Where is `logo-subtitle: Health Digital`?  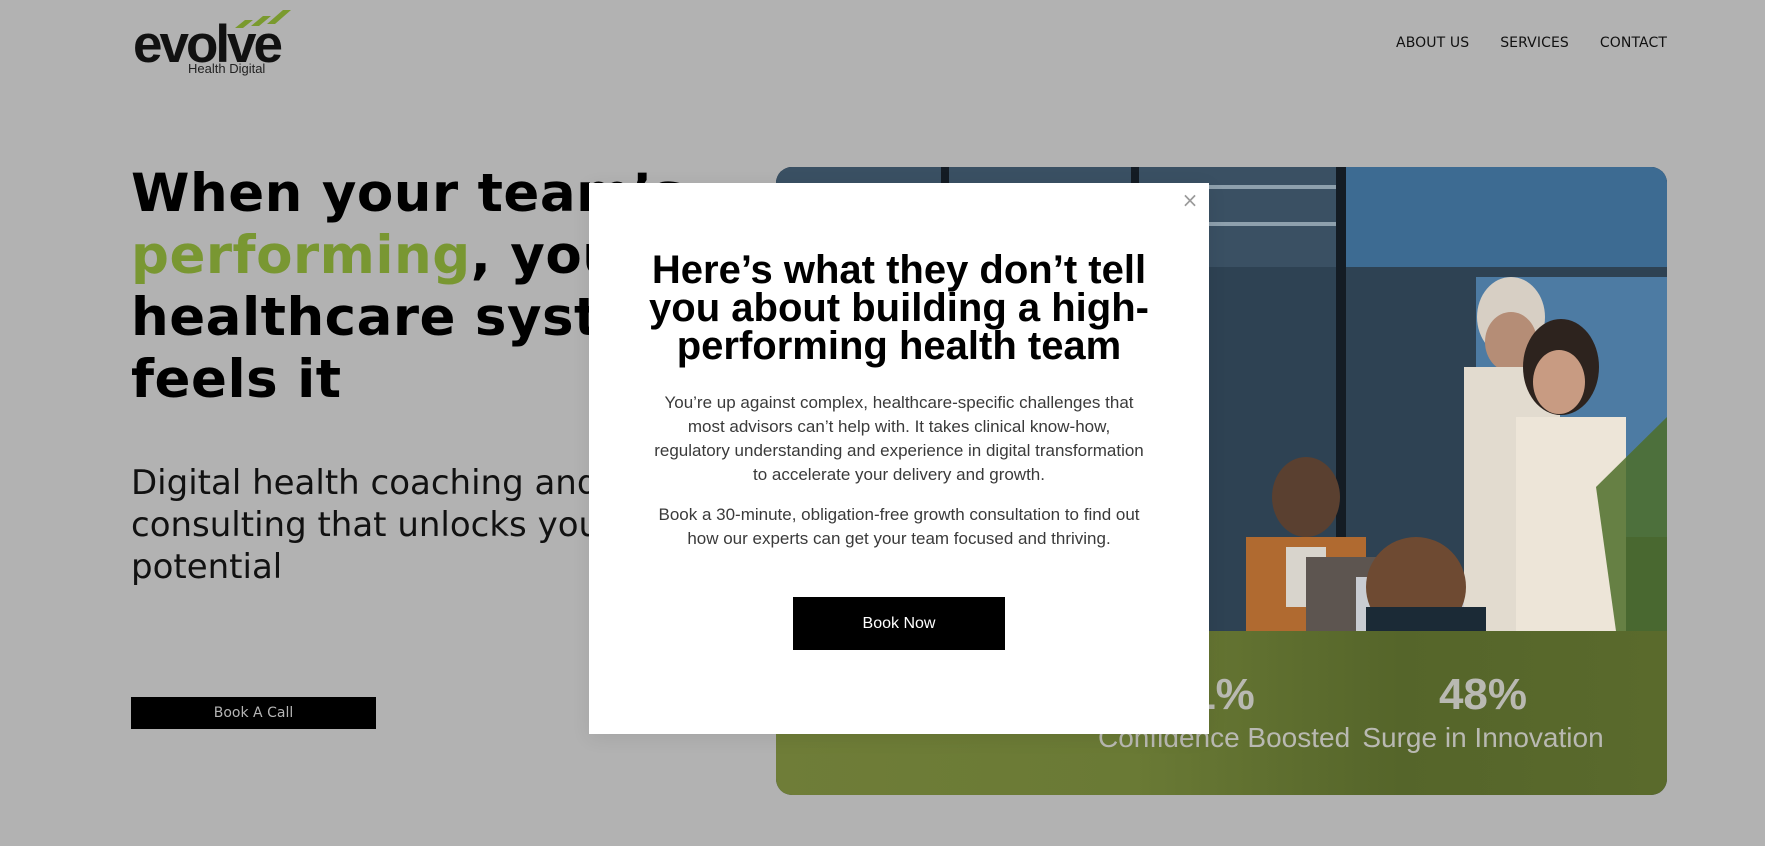
logo-subtitle: Health Digital is located at coordinates (227, 68).